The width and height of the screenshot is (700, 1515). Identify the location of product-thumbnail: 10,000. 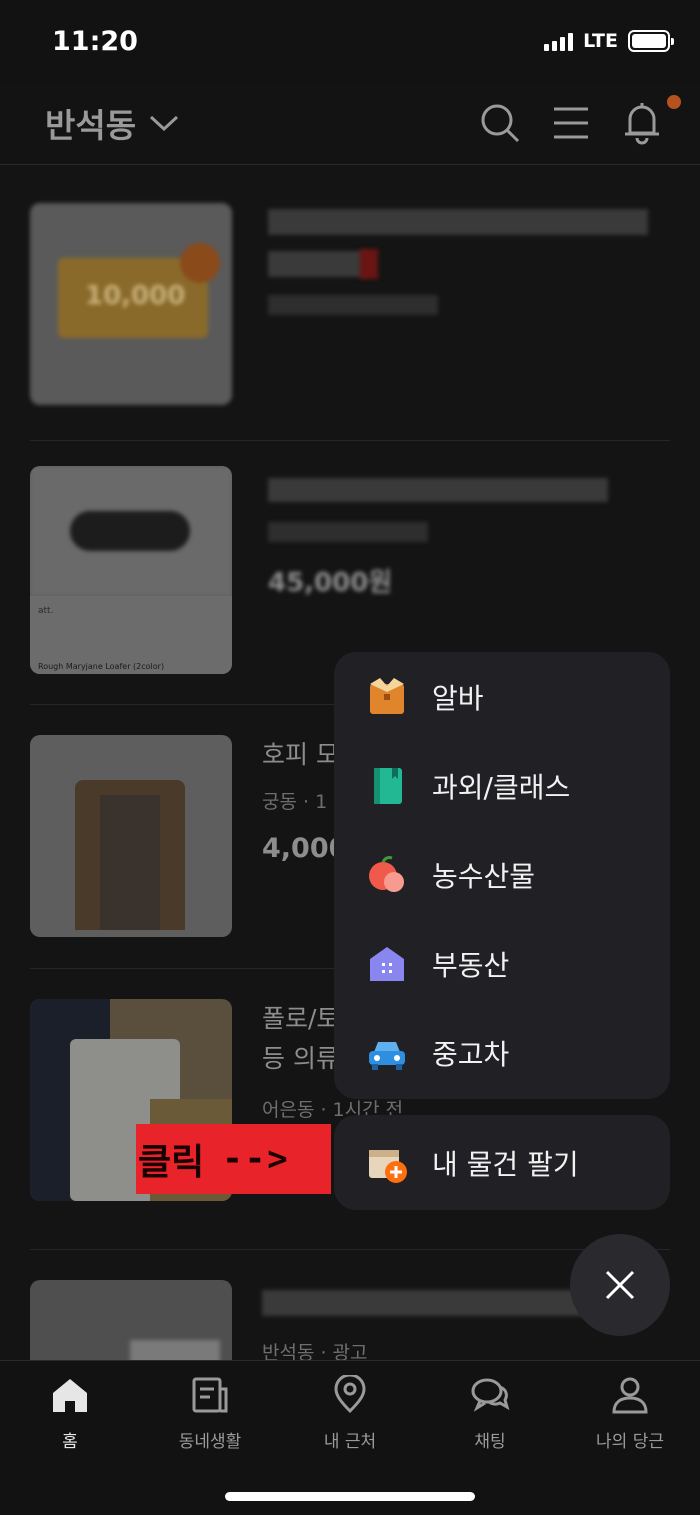
(131, 304).